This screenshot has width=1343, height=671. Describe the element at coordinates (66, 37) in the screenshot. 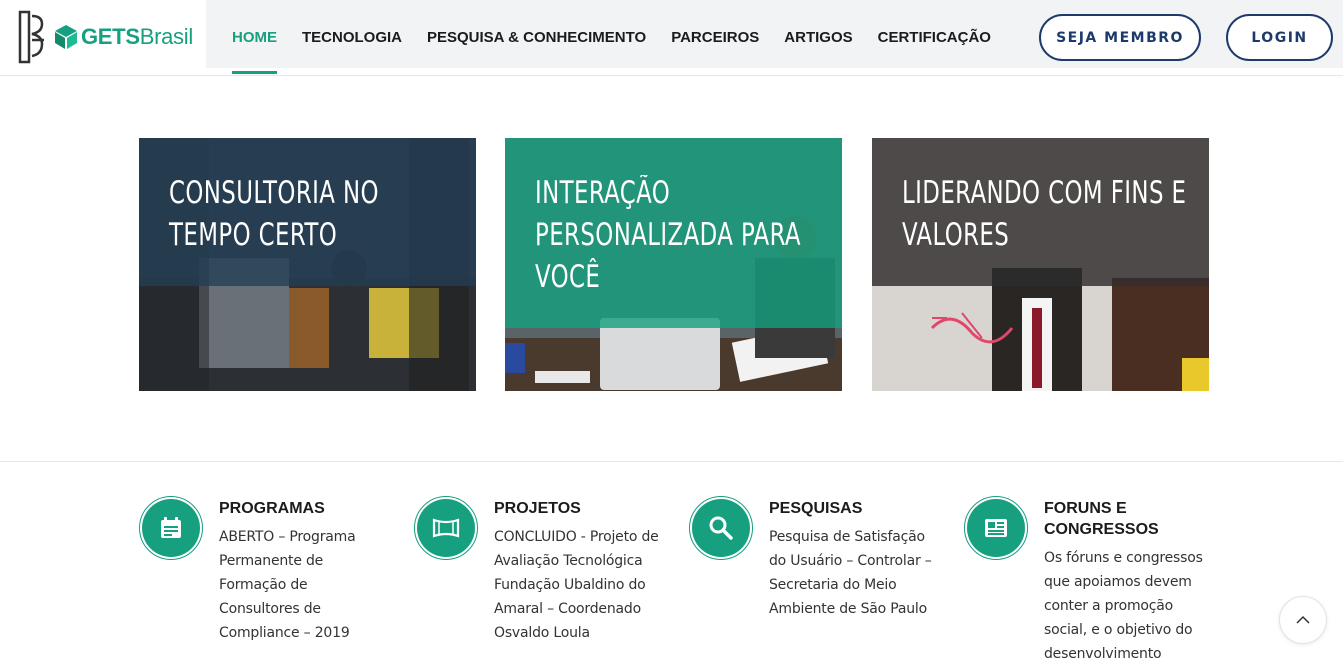

I see `gets-cube-icon` at that location.